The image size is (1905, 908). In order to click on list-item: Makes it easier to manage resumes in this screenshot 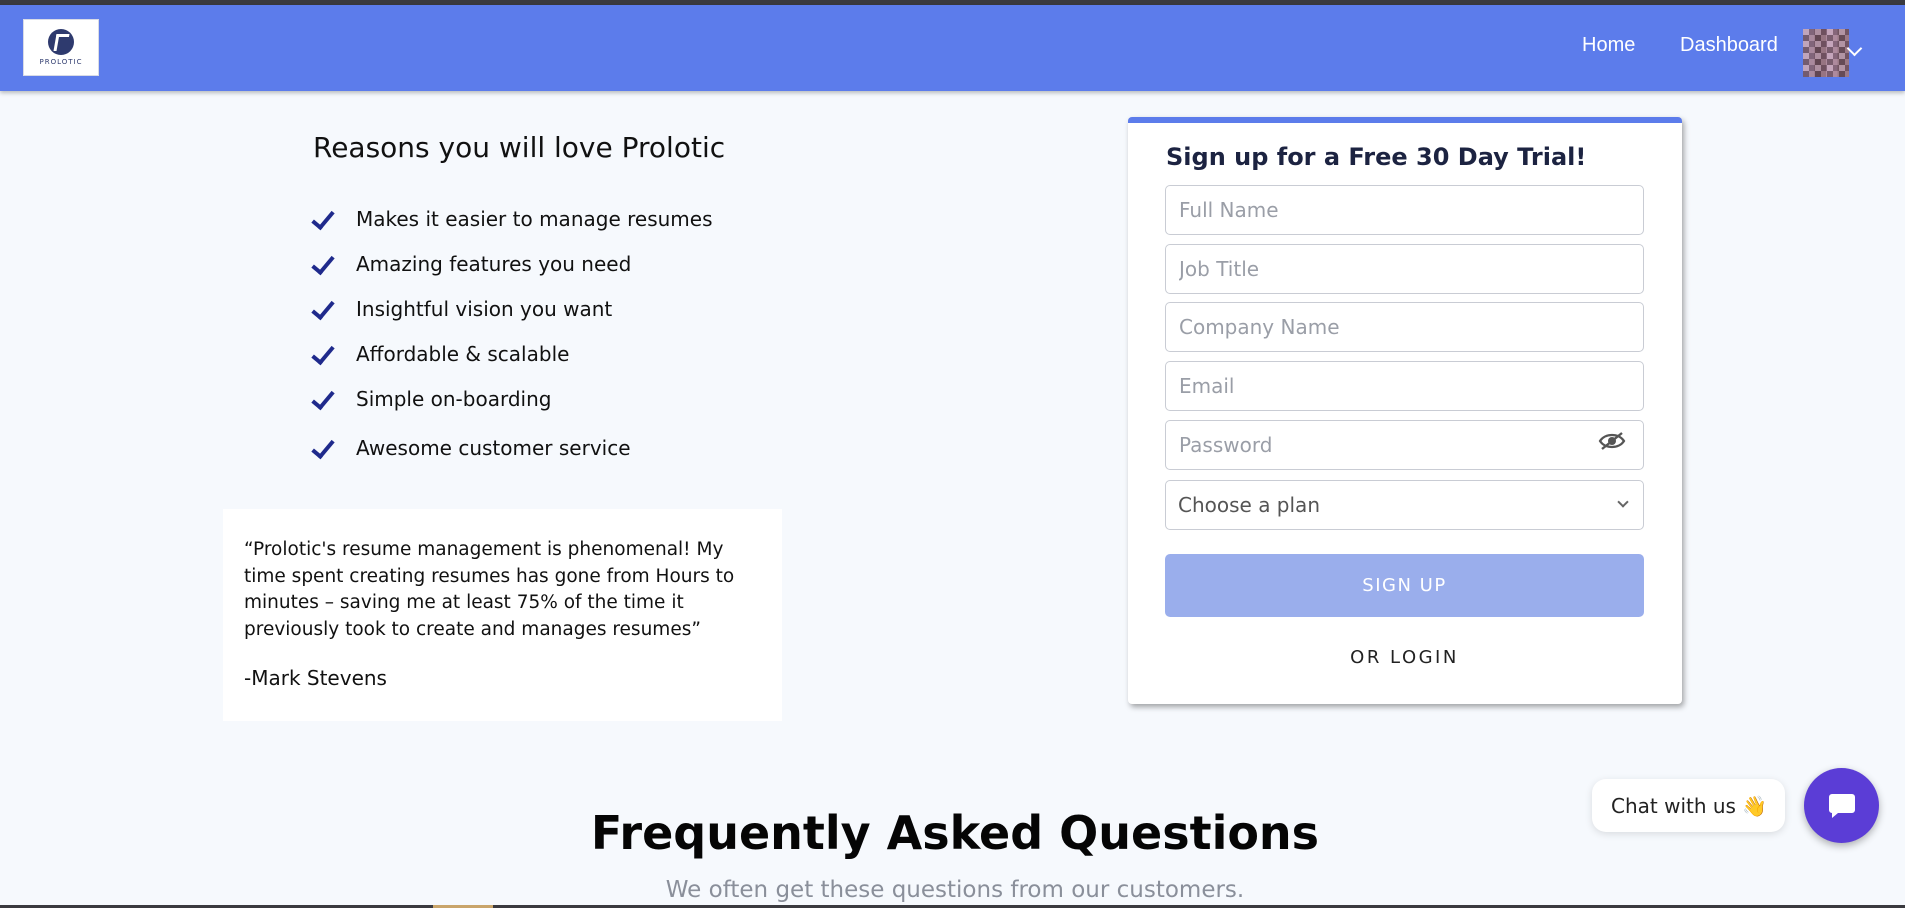, I will do `click(512, 219)`.